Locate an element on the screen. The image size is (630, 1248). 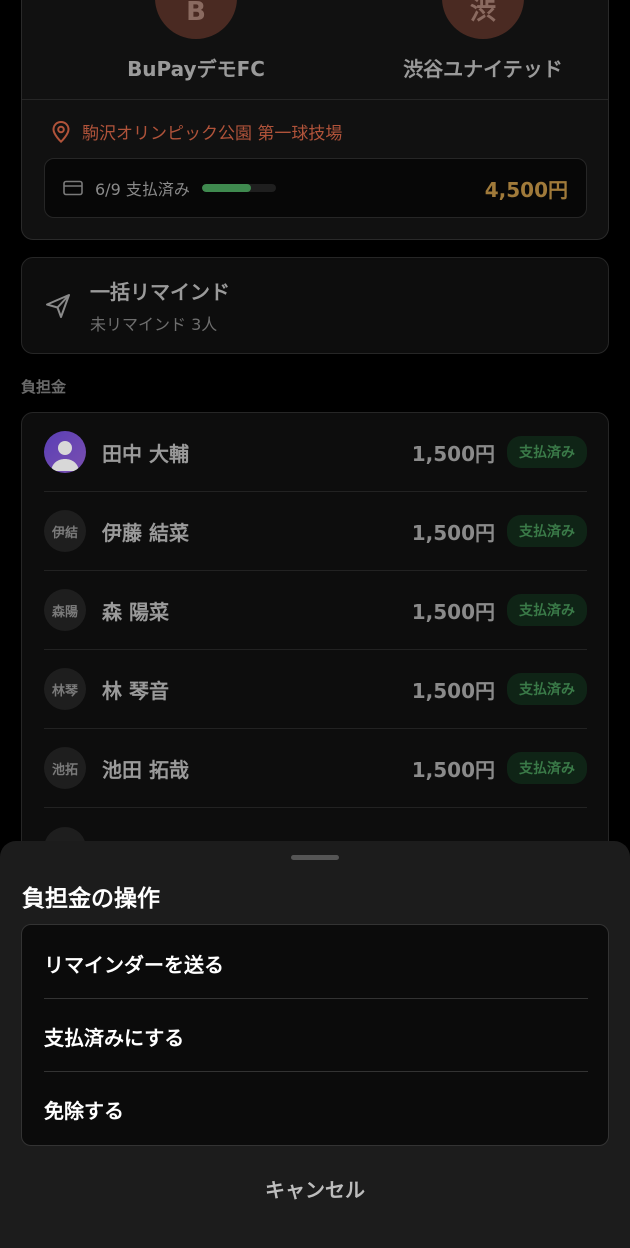
sheet-title: 負担金の操作 is located at coordinates (91, 899).